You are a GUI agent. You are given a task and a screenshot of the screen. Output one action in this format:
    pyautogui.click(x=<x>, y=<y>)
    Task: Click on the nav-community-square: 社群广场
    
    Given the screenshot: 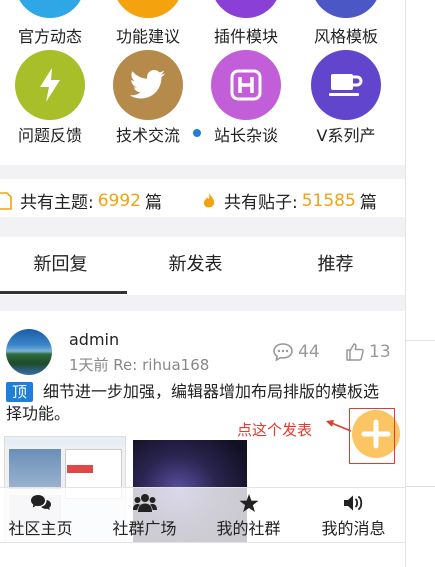 What is the action you would take?
    pyautogui.click(x=144, y=515)
    